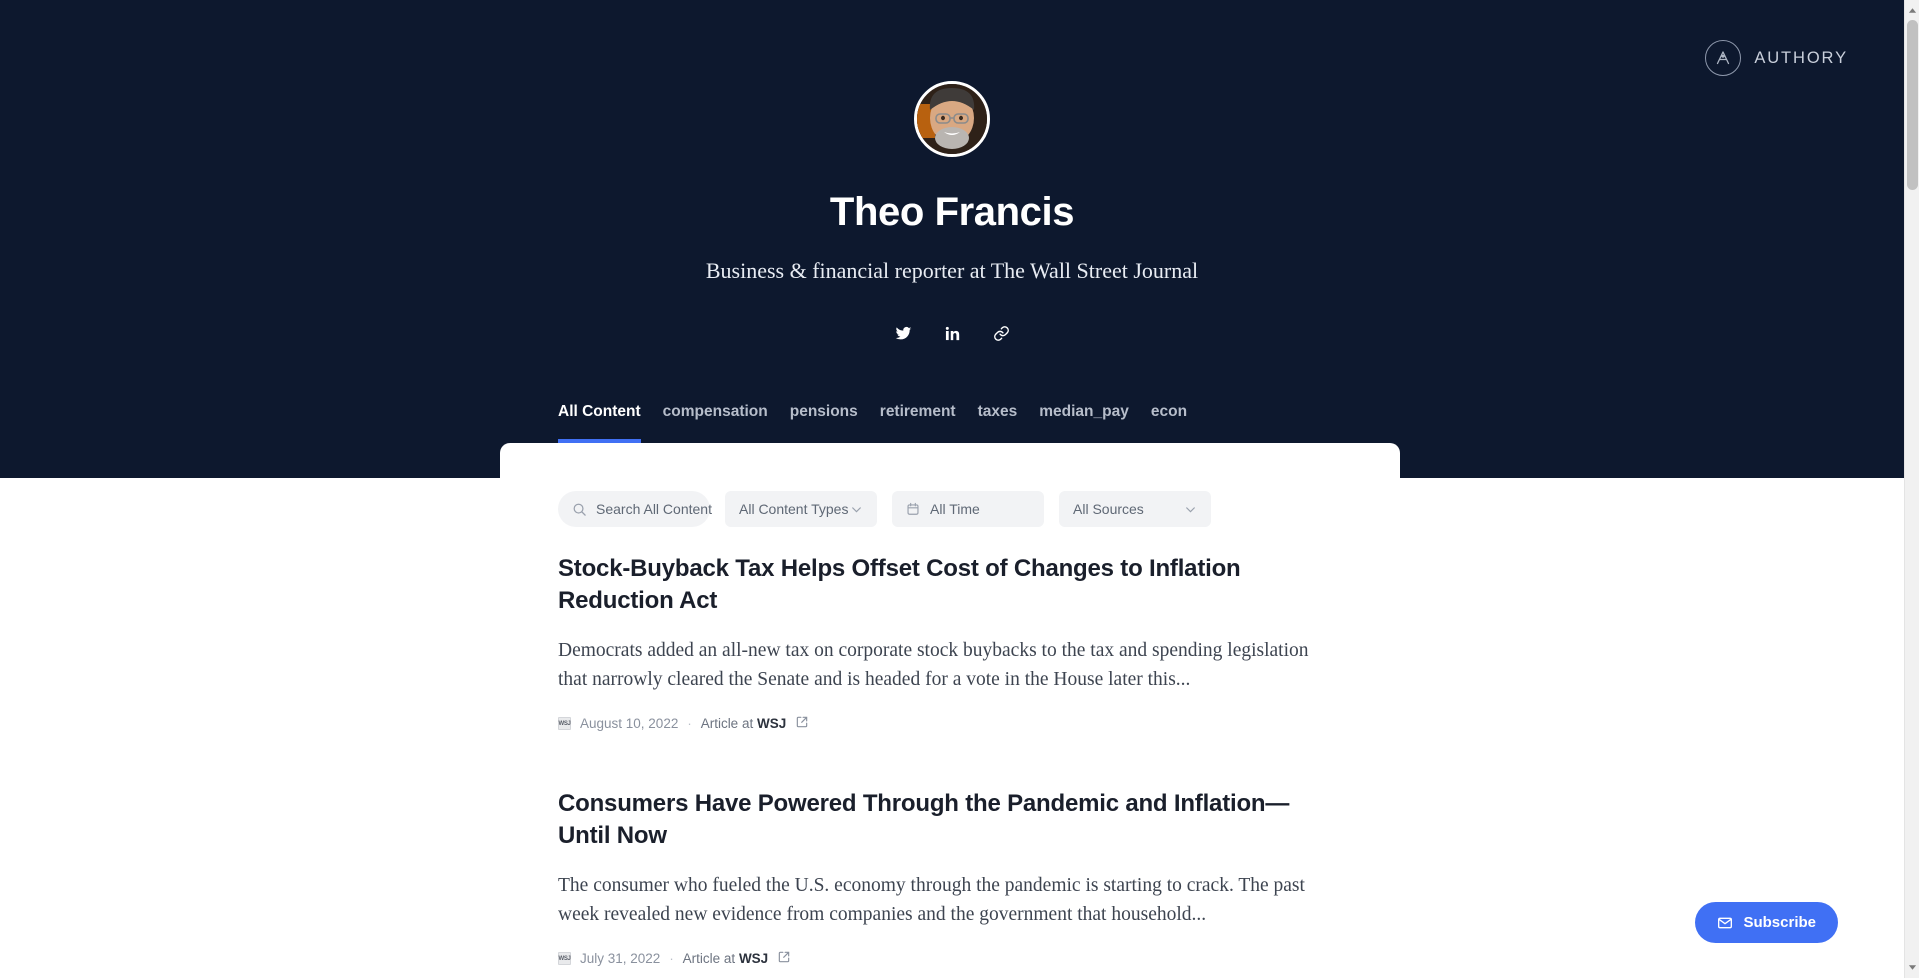 Image resolution: width=1919 pixels, height=978 pixels. What do you see at coordinates (1180, 423) in the screenshot?
I see `tab-econ: econ` at bounding box center [1180, 423].